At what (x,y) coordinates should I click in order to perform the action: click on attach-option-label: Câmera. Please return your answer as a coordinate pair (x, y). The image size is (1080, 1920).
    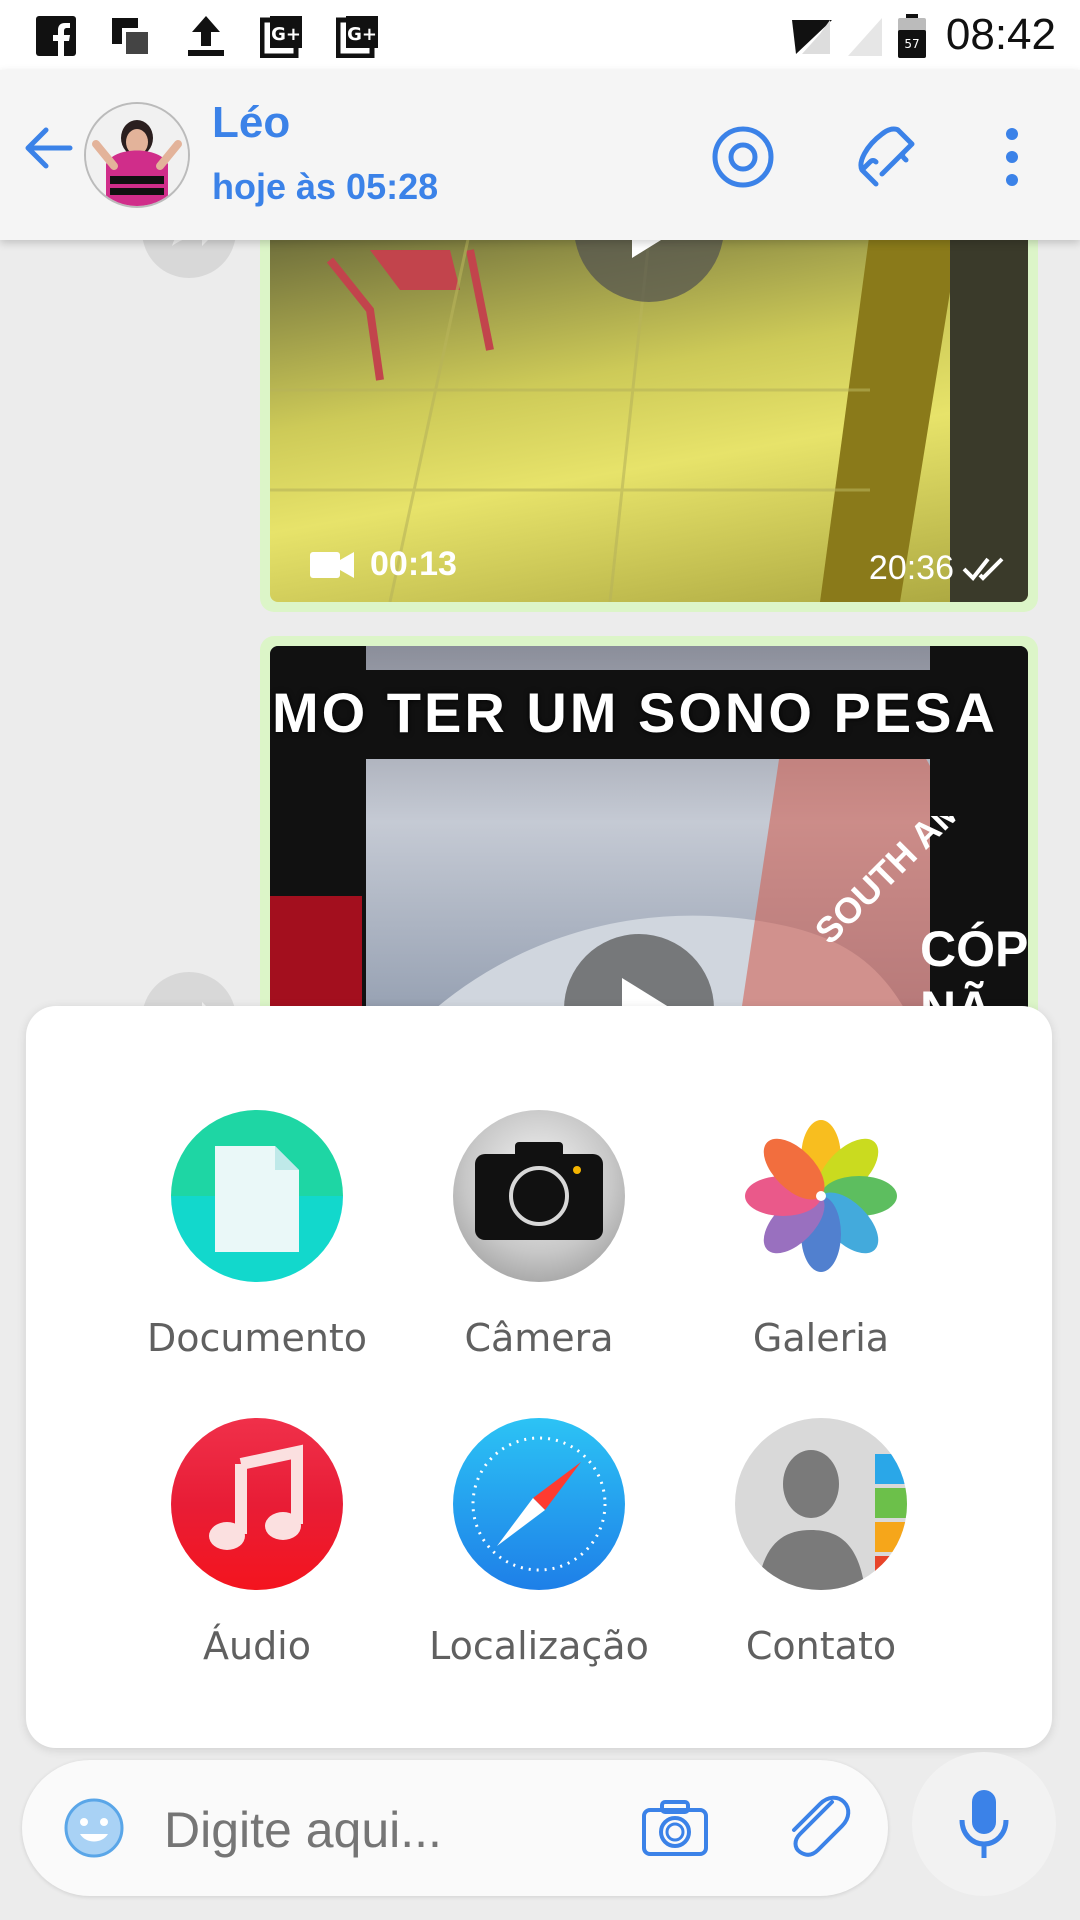
    Looking at the image, I should click on (539, 1338).